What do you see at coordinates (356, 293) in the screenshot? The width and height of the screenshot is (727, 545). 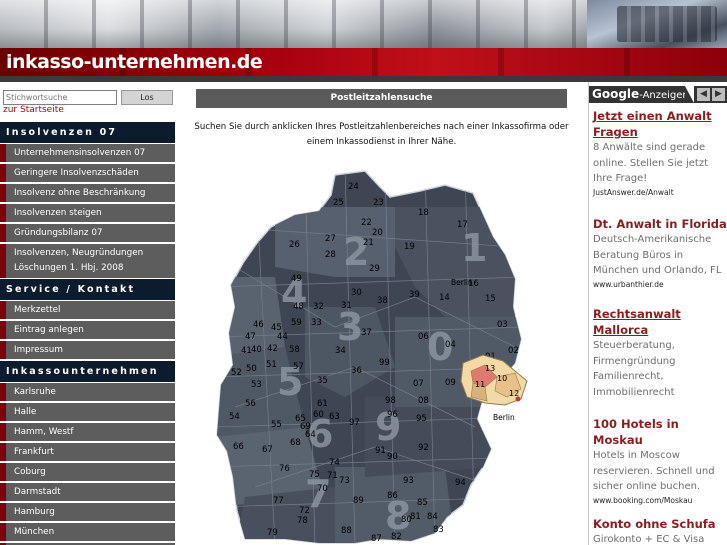 I see `postcode-region-30: 30` at bounding box center [356, 293].